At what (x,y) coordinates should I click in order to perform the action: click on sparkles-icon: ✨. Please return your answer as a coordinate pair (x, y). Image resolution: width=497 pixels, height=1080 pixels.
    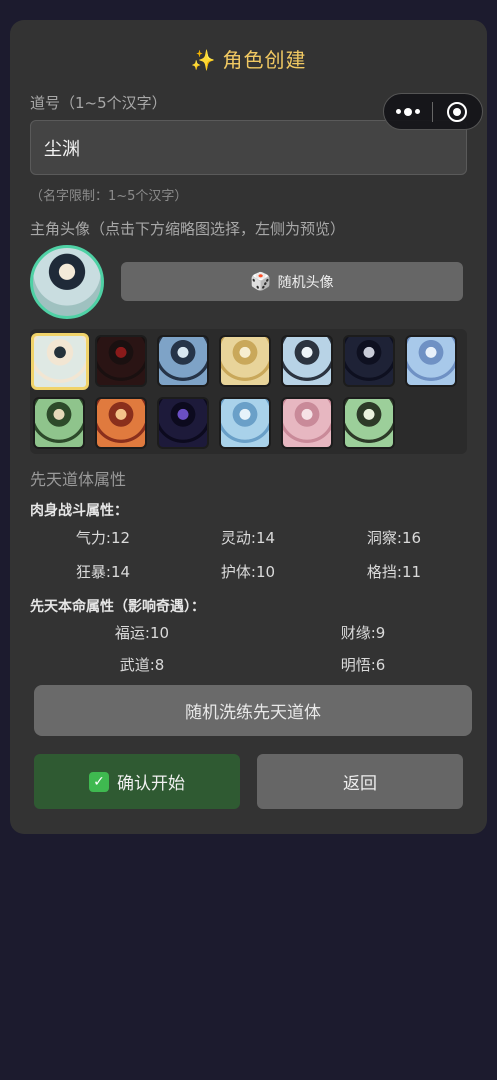
    Looking at the image, I should click on (203, 60).